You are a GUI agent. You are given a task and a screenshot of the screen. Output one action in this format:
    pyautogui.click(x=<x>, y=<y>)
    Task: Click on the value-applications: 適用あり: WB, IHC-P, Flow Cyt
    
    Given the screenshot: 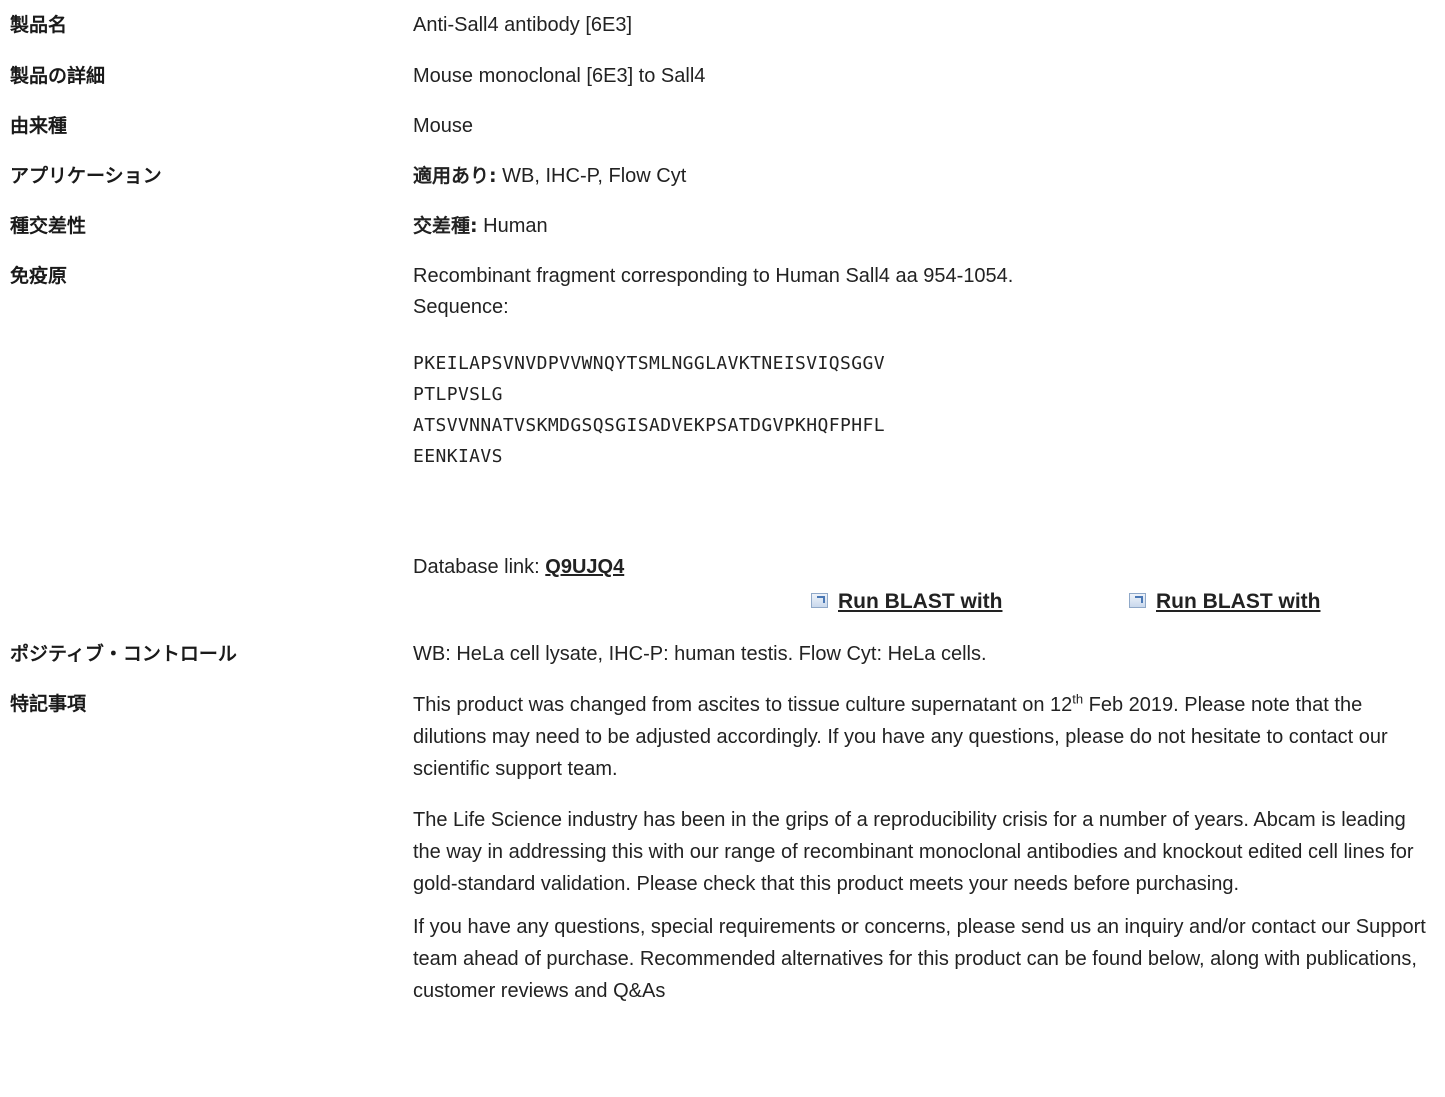 What is the action you would take?
    pyautogui.click(x=923, y=176)
    